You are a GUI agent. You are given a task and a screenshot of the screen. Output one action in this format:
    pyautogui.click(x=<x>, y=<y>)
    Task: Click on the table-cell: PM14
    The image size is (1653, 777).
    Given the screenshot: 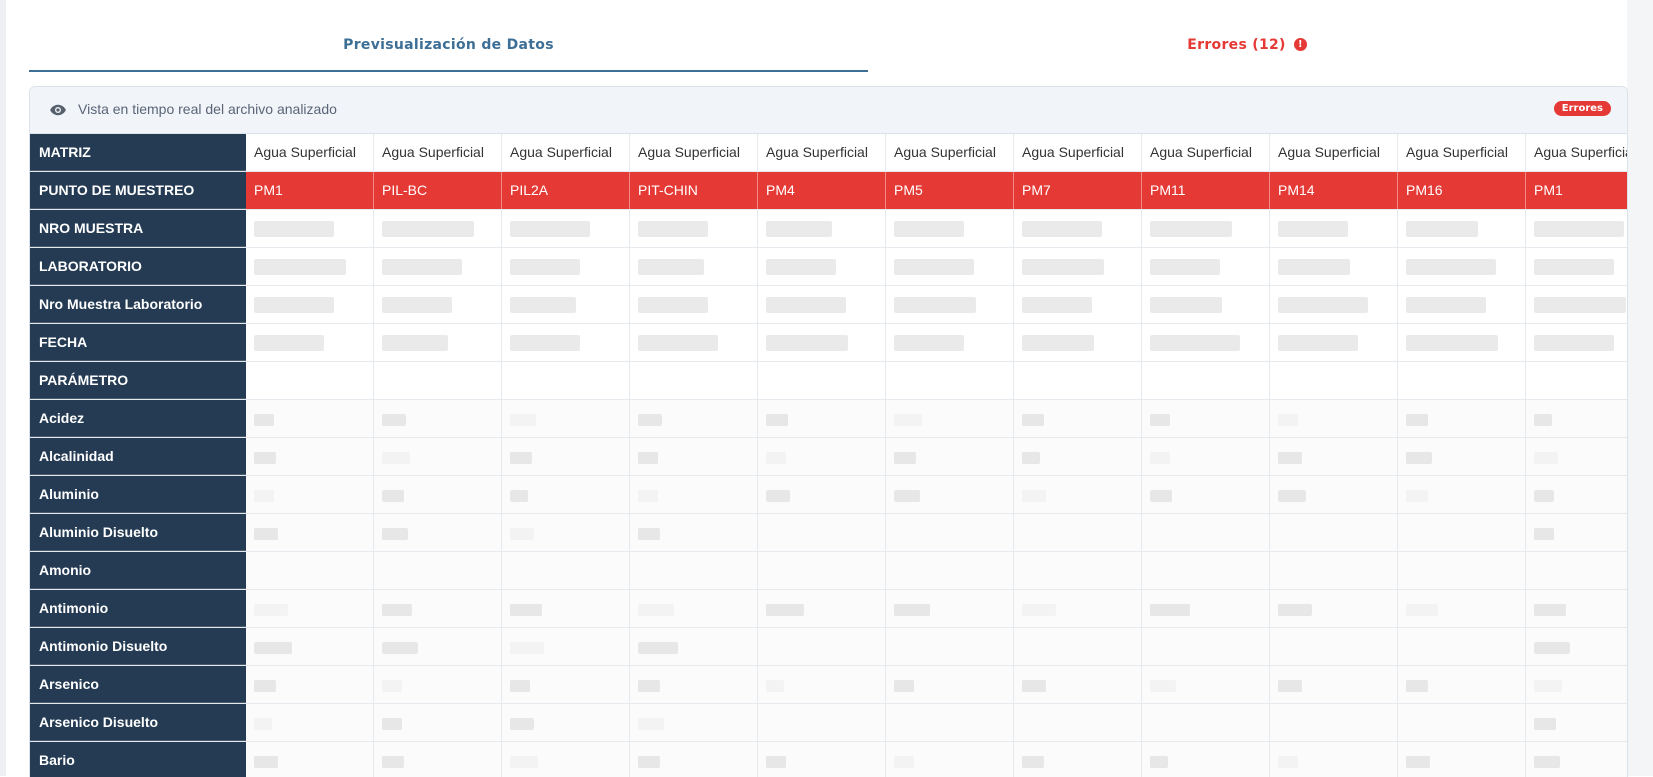 What is the action you would take?
    pyautogui.click(x=1334, y=190)
    